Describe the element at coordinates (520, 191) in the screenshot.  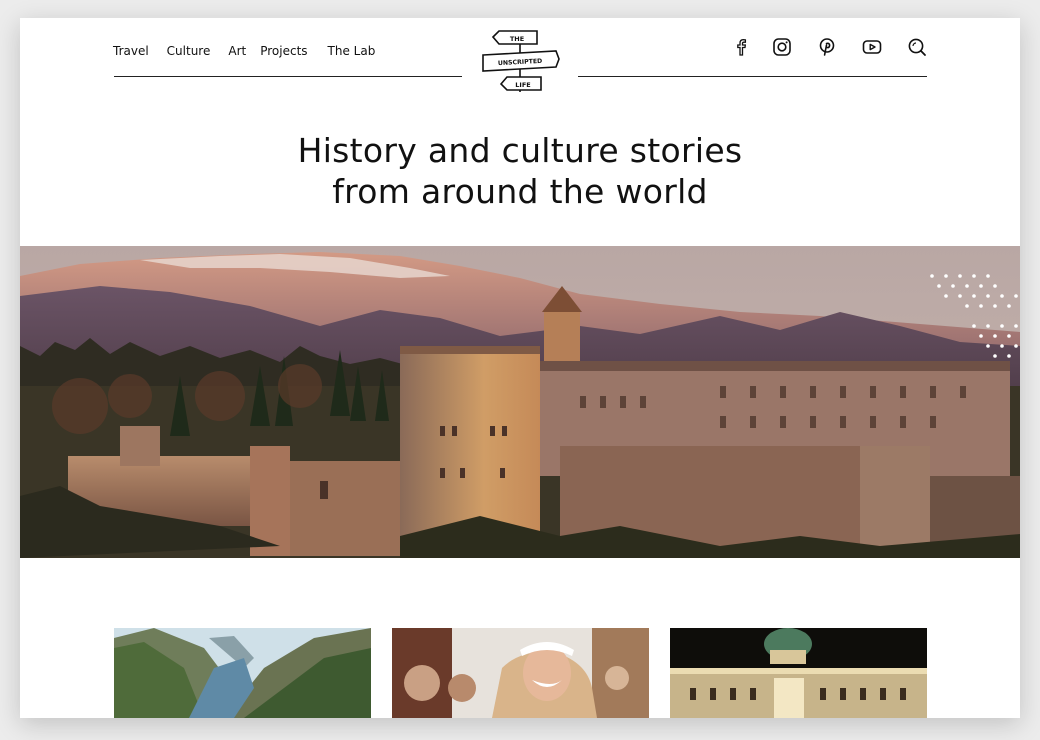
I see `headline-line-2: from around the world` at that location.